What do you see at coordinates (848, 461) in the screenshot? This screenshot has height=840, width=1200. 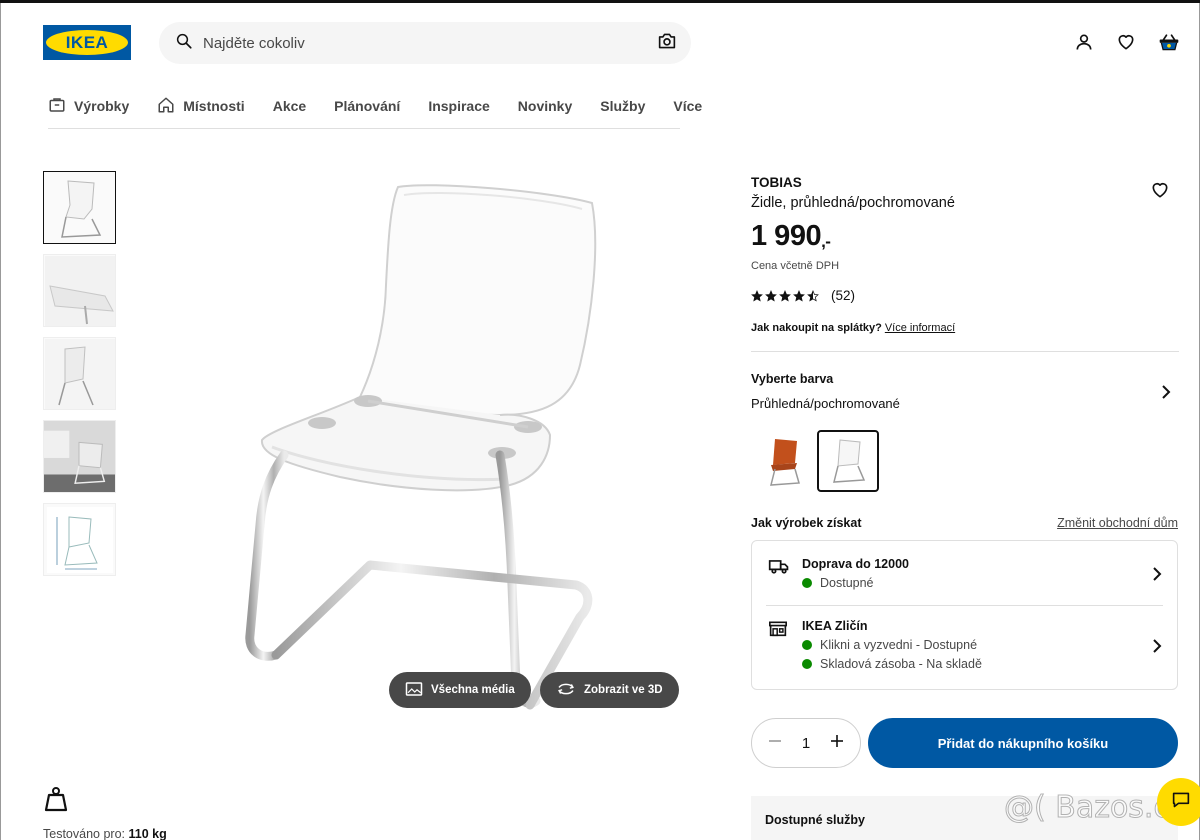 I see `color-option-transparent` at bounding box center [848, 461].